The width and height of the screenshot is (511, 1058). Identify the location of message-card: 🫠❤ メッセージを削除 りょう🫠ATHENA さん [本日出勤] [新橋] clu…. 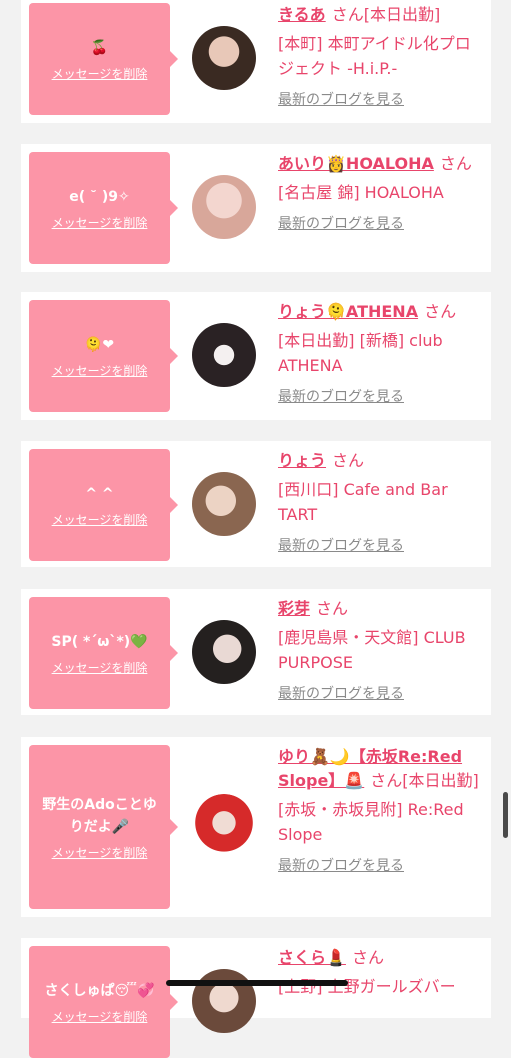
(256, 356).